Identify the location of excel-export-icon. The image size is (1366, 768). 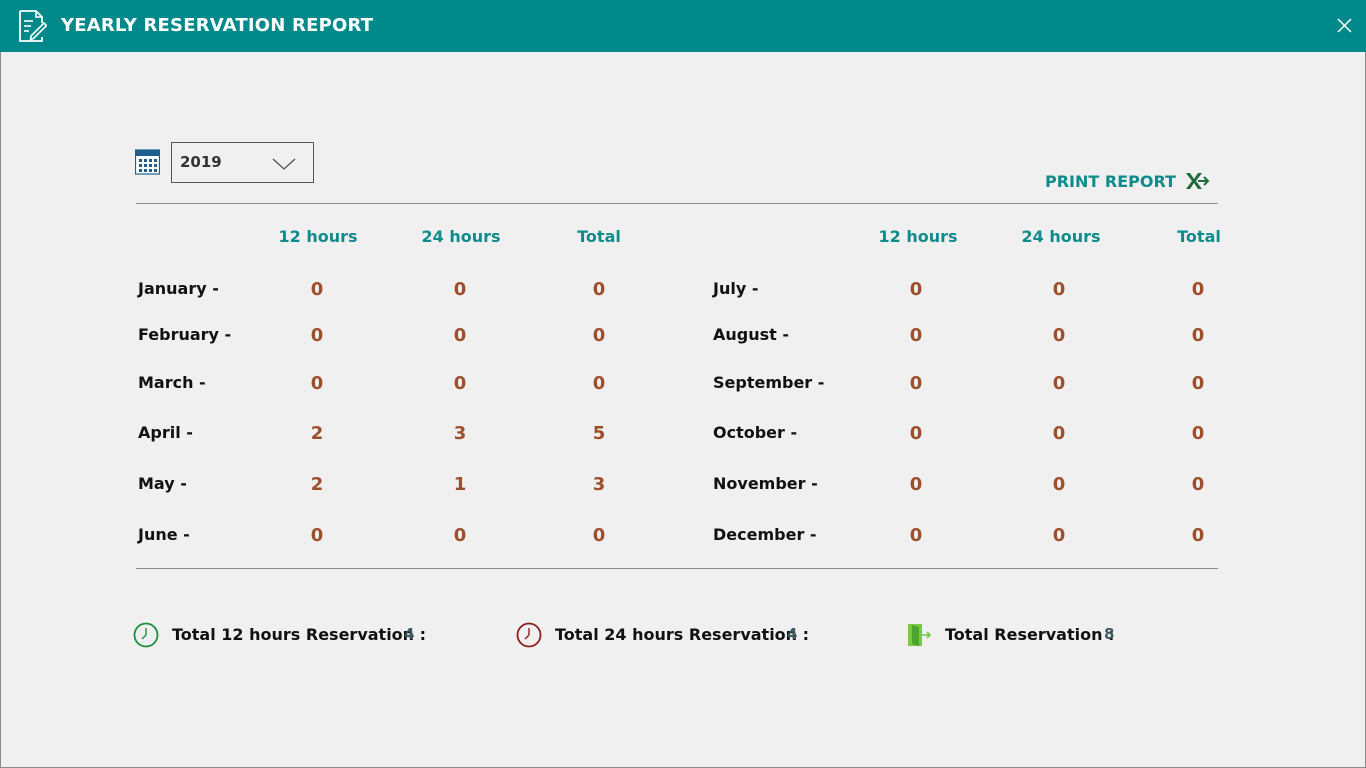
(1197, 181).